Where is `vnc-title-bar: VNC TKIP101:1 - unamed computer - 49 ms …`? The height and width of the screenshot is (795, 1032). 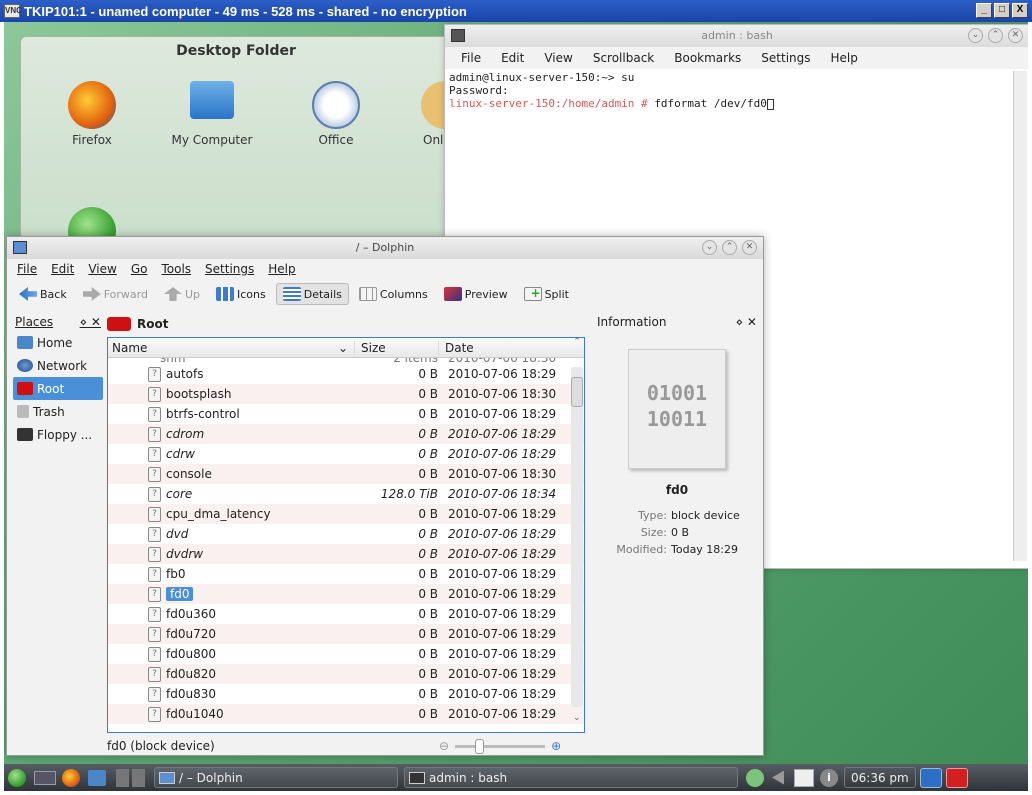
vnc-title-bar: VNC TKIP101:1 - unamed computer - 49 ms … is located at coordinates (516, 11).